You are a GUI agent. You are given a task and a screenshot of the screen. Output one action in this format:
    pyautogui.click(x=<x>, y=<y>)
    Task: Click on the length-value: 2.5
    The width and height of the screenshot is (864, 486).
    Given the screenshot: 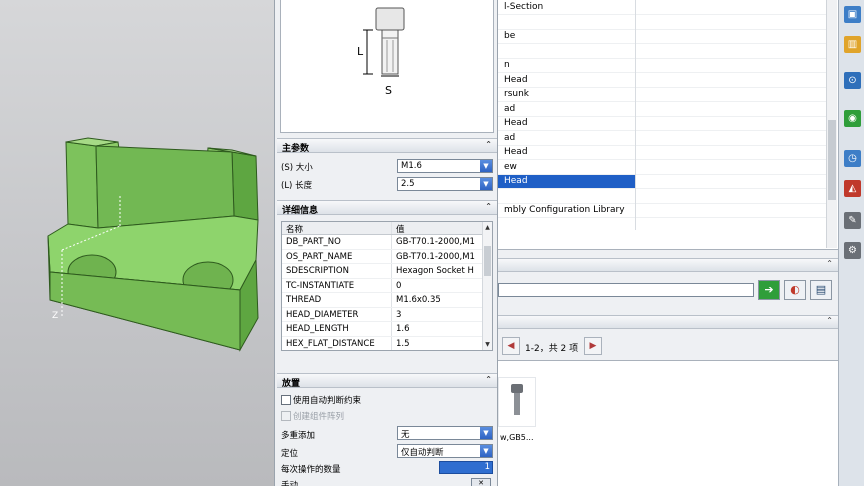 What is the action you would take?
    pyautogui.click(x=408, y=184)
    